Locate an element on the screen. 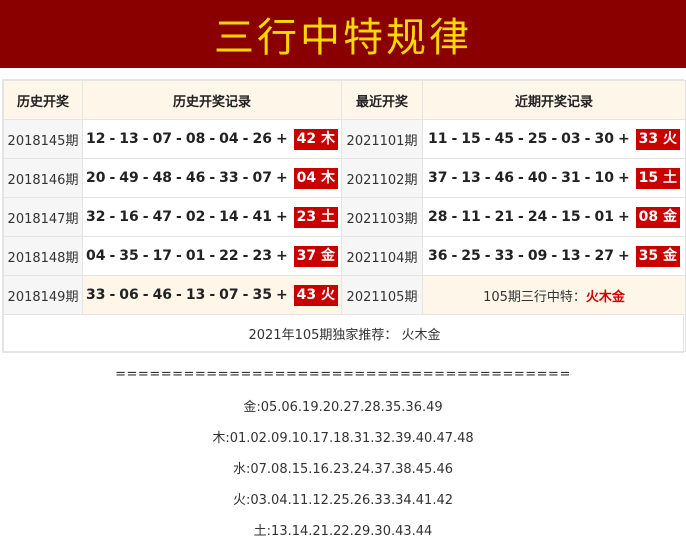  page-title: 三行中特规律 is located at coordinates (343, 38).